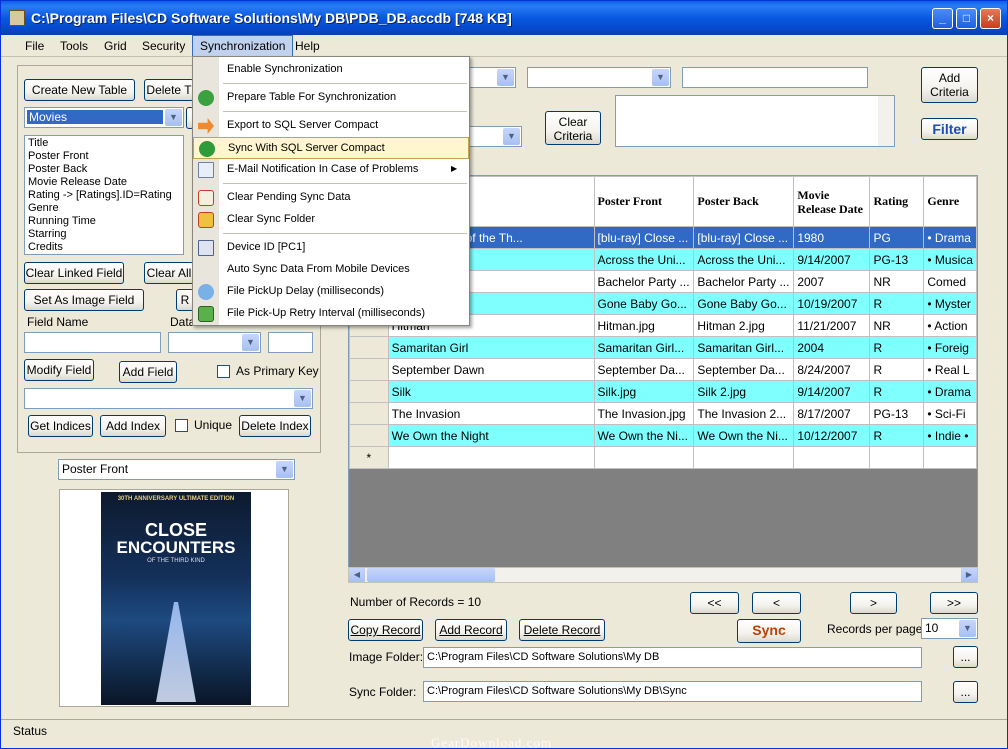  I want to click on delete-index-button: Delete Index, so click(275, 426).